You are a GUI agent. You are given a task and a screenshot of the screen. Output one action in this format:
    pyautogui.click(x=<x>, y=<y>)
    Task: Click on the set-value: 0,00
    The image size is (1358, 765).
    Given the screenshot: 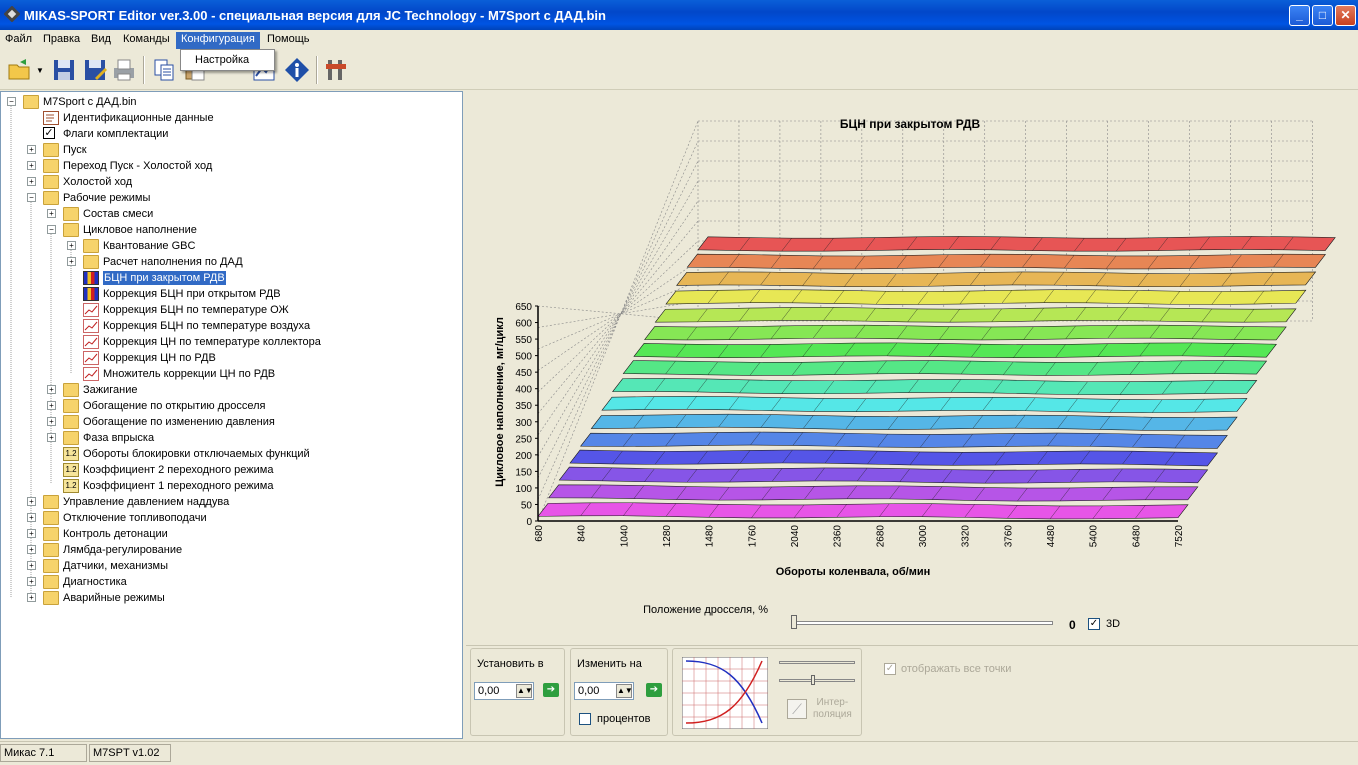 What is the action you would take?
    pyautogui.click(x=489, y=691)
    